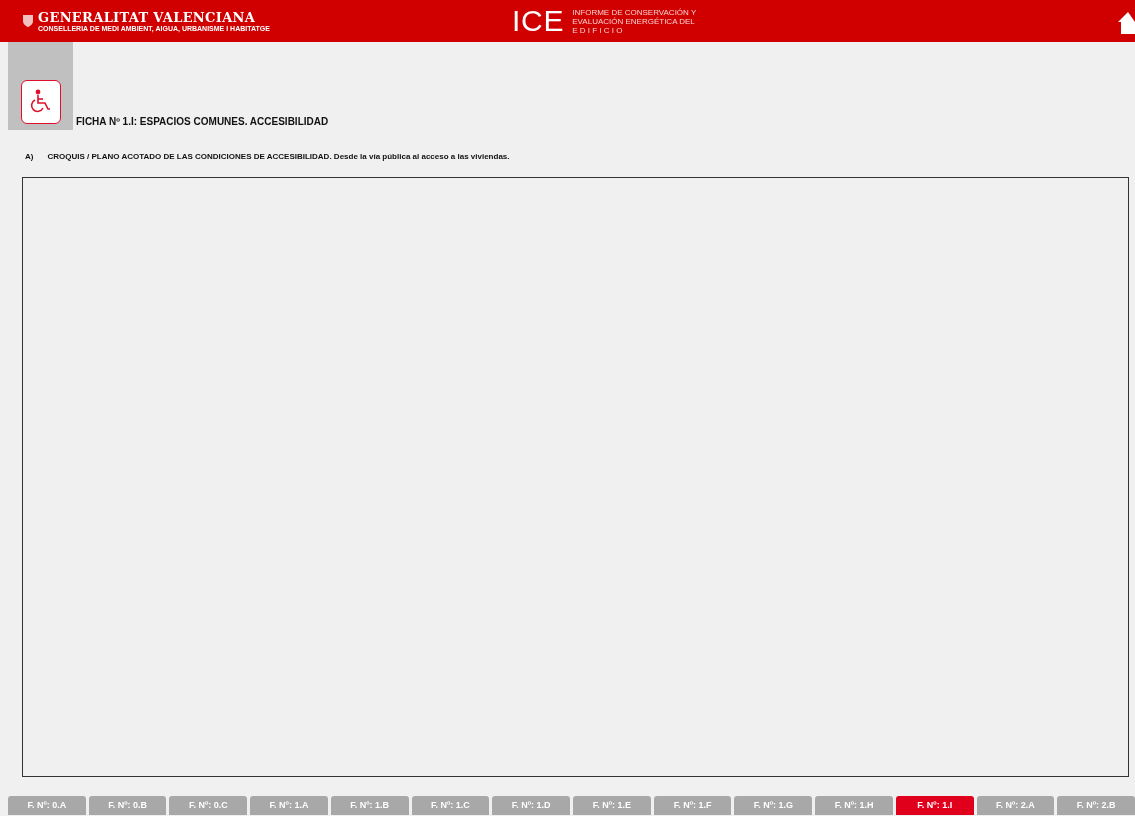  What do you see at coordinates (450, 805) in the screenshot?
I see `sheet-tab: F. Nº: 1.C` at bounding box center [450, 805].